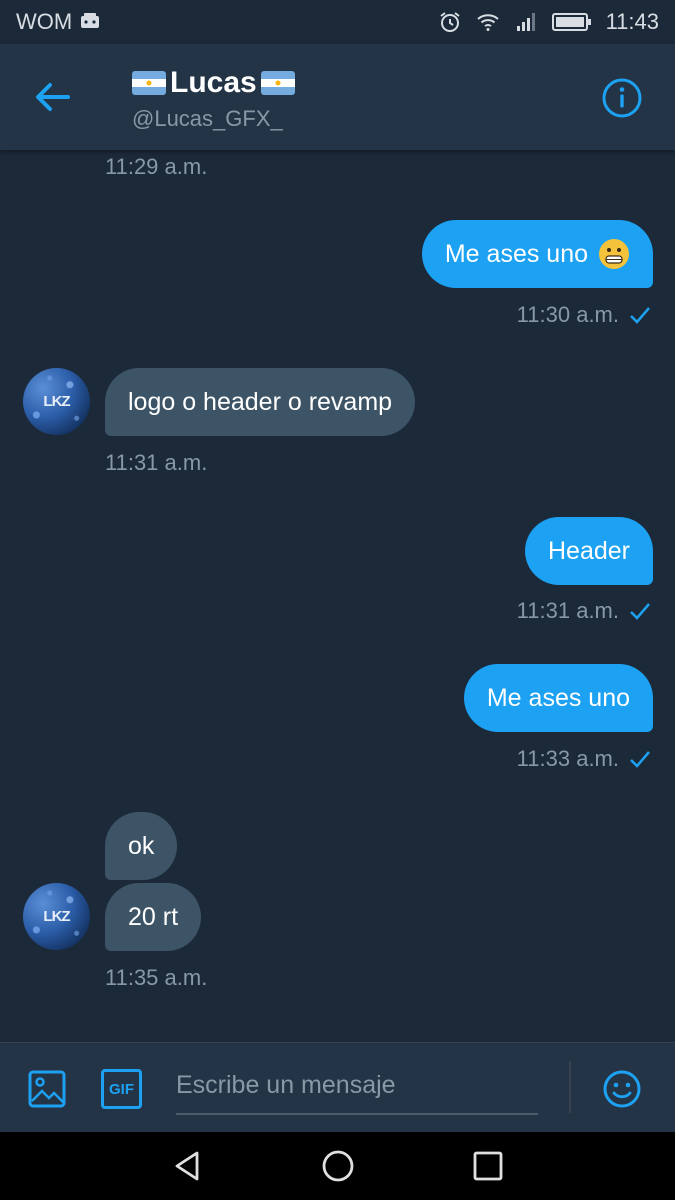 The width and height of the screenshot is (675, 1200). Describe the element at coordinates (622, 1089) in the screenshot. I see `emoji-icon` at that location.